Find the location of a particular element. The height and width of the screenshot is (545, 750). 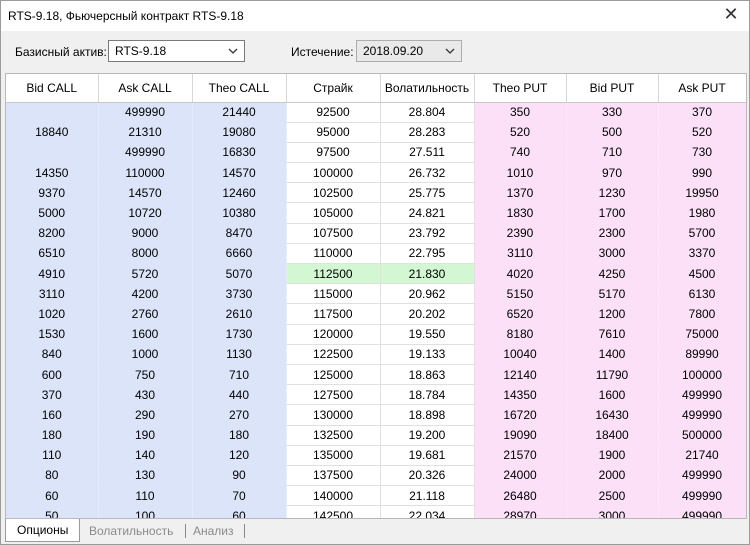

table-cell: 8000 is located at coordinates (145, 254).